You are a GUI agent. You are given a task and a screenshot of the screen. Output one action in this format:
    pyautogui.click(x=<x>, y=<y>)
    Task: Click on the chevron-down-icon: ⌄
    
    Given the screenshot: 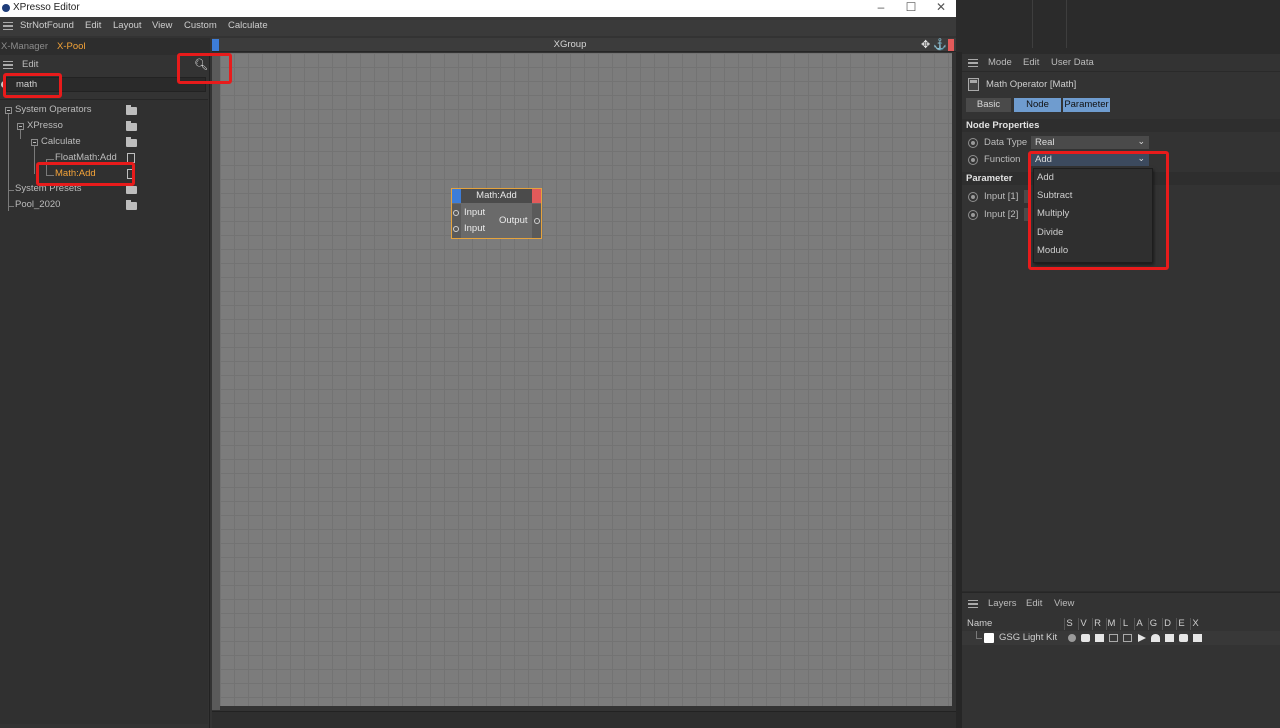 What is the action you would take?
    pyautogui.click(x=1141, y=141)
    